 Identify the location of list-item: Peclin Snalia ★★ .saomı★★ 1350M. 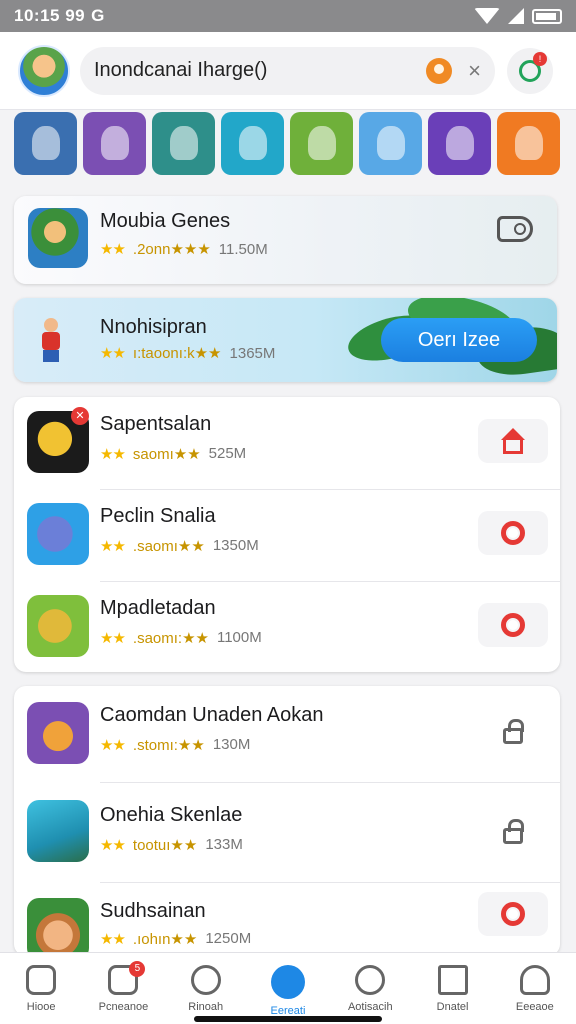
(287, 535).